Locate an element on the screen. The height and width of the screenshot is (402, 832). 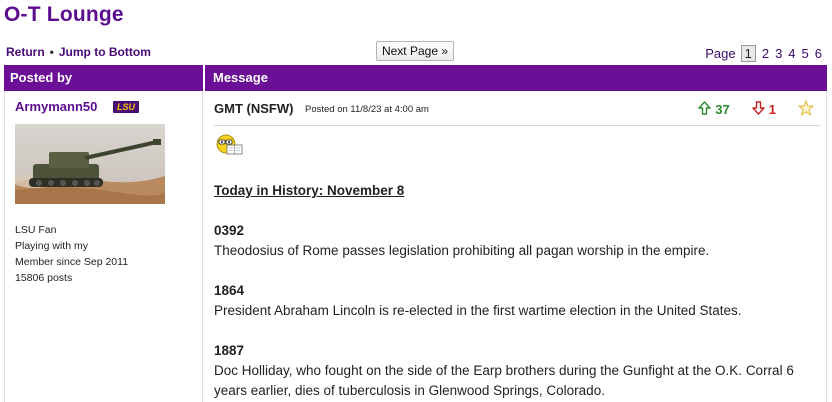
event-year: 1864 is located at coordinates (229, 290).